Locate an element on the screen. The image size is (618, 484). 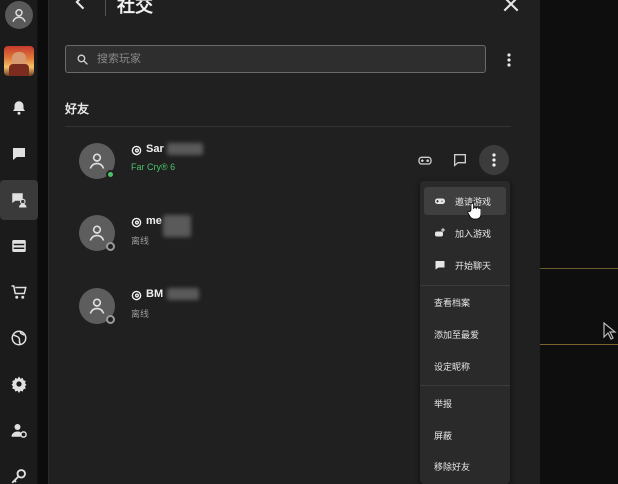
sidebar is located at coordinates (19, 242).